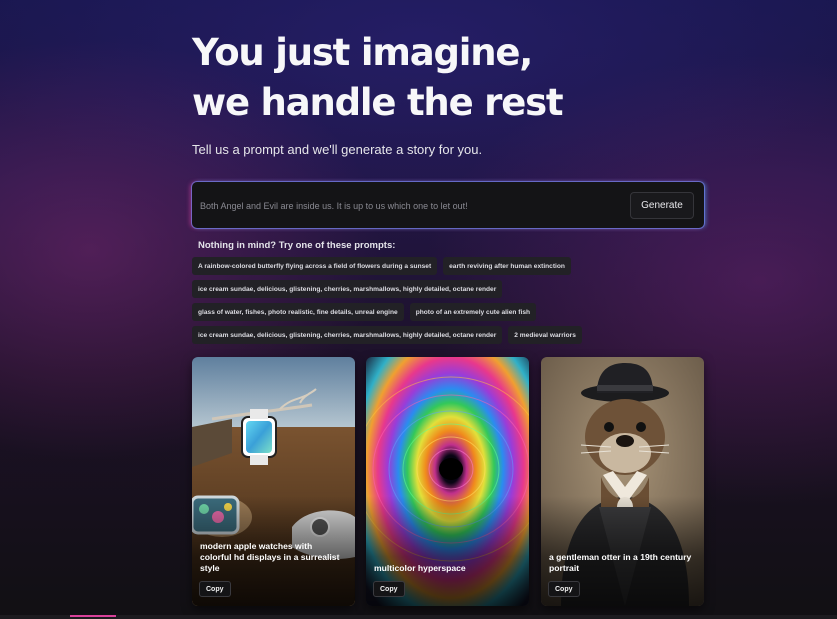 The image size is (837, 619). Describe the element at coordinates (378, 102) in the screenshot. I see `hero-title-line-2: we handle the rest` at that location.